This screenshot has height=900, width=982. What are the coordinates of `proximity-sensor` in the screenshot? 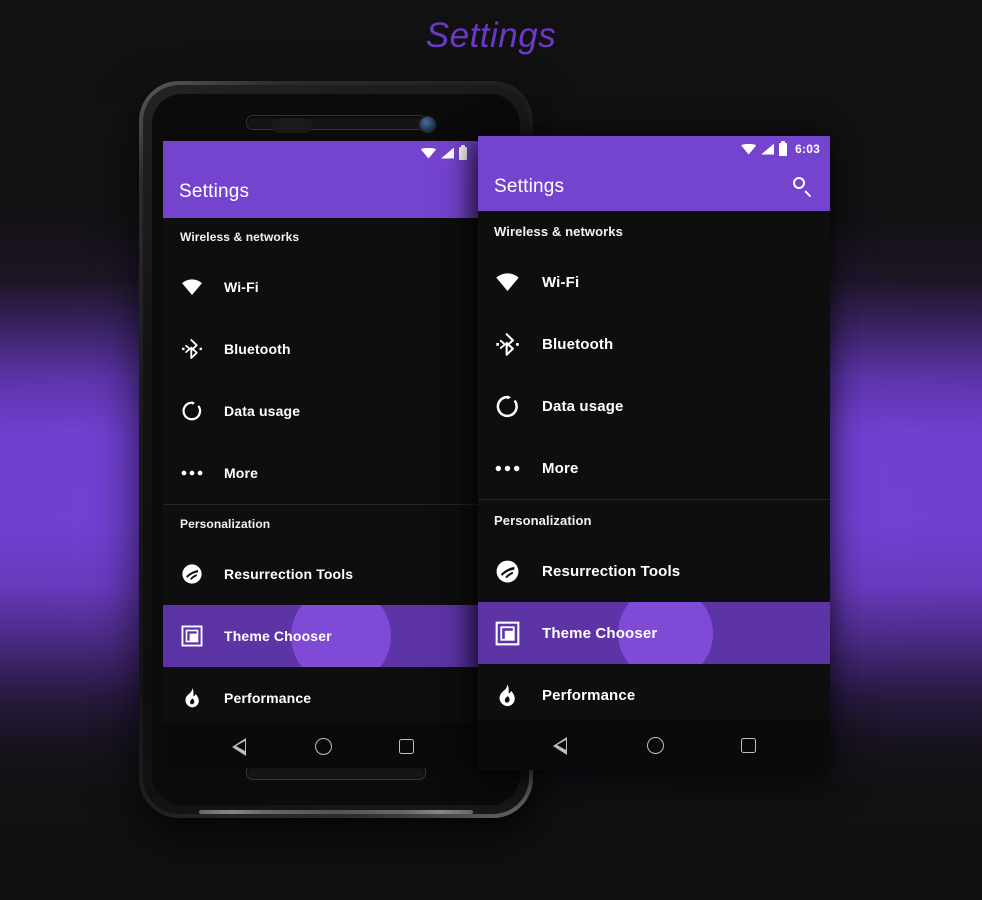 It's located at (292, 125).